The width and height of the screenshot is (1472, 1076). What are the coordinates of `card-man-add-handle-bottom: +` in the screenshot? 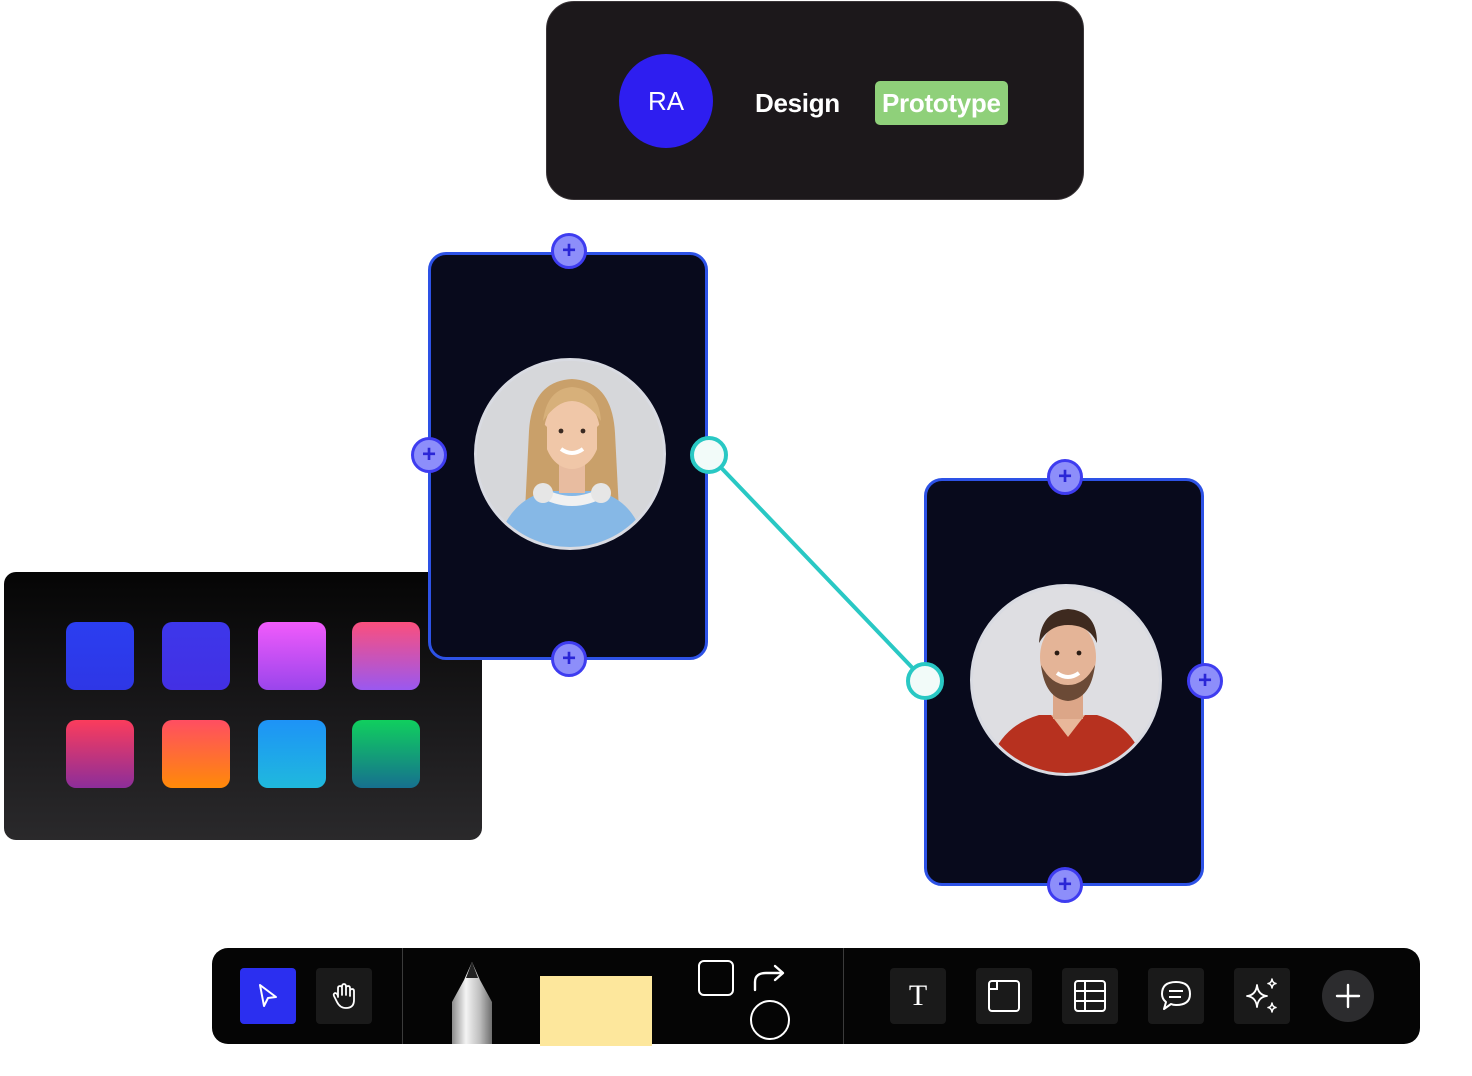 It's located at (1065, 885).